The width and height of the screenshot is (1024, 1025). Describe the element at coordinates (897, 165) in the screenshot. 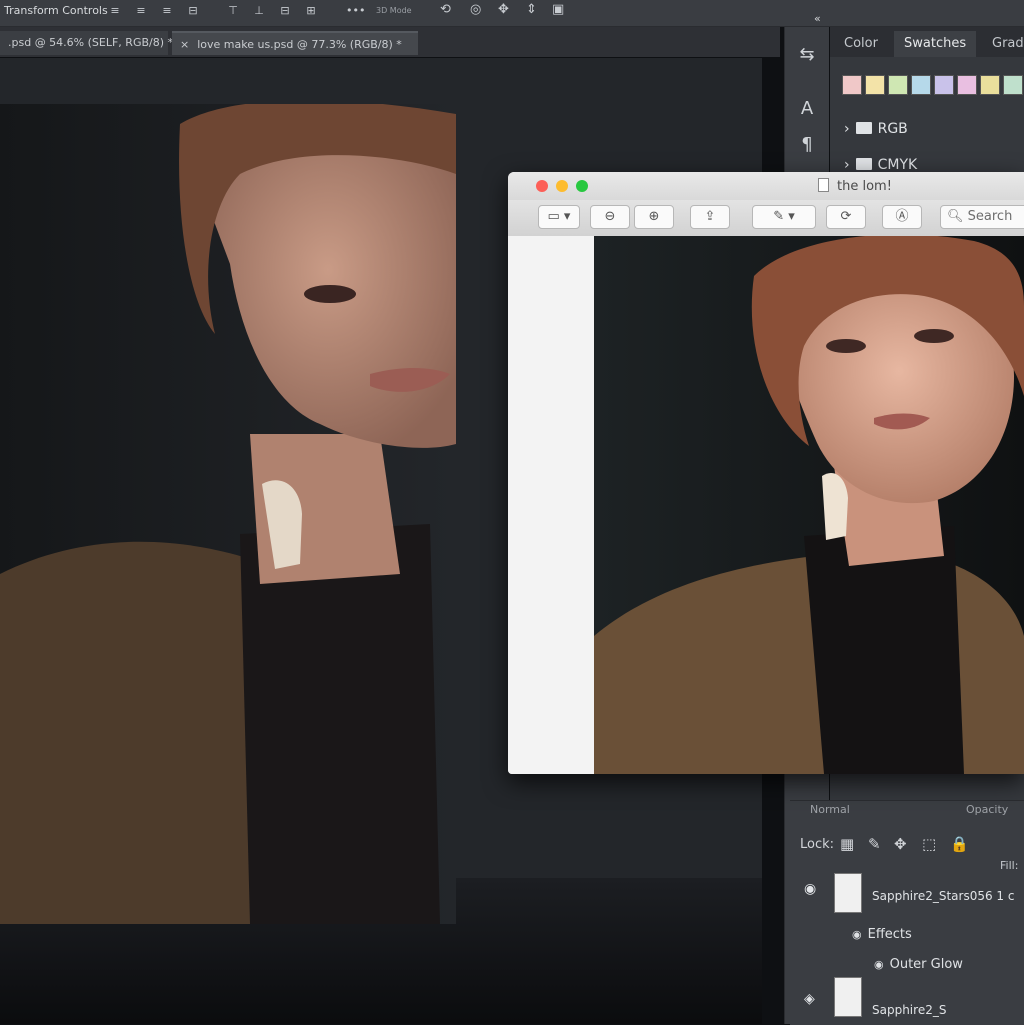

I see `swatch-folder-cmyk-label: CMYK` at that location.